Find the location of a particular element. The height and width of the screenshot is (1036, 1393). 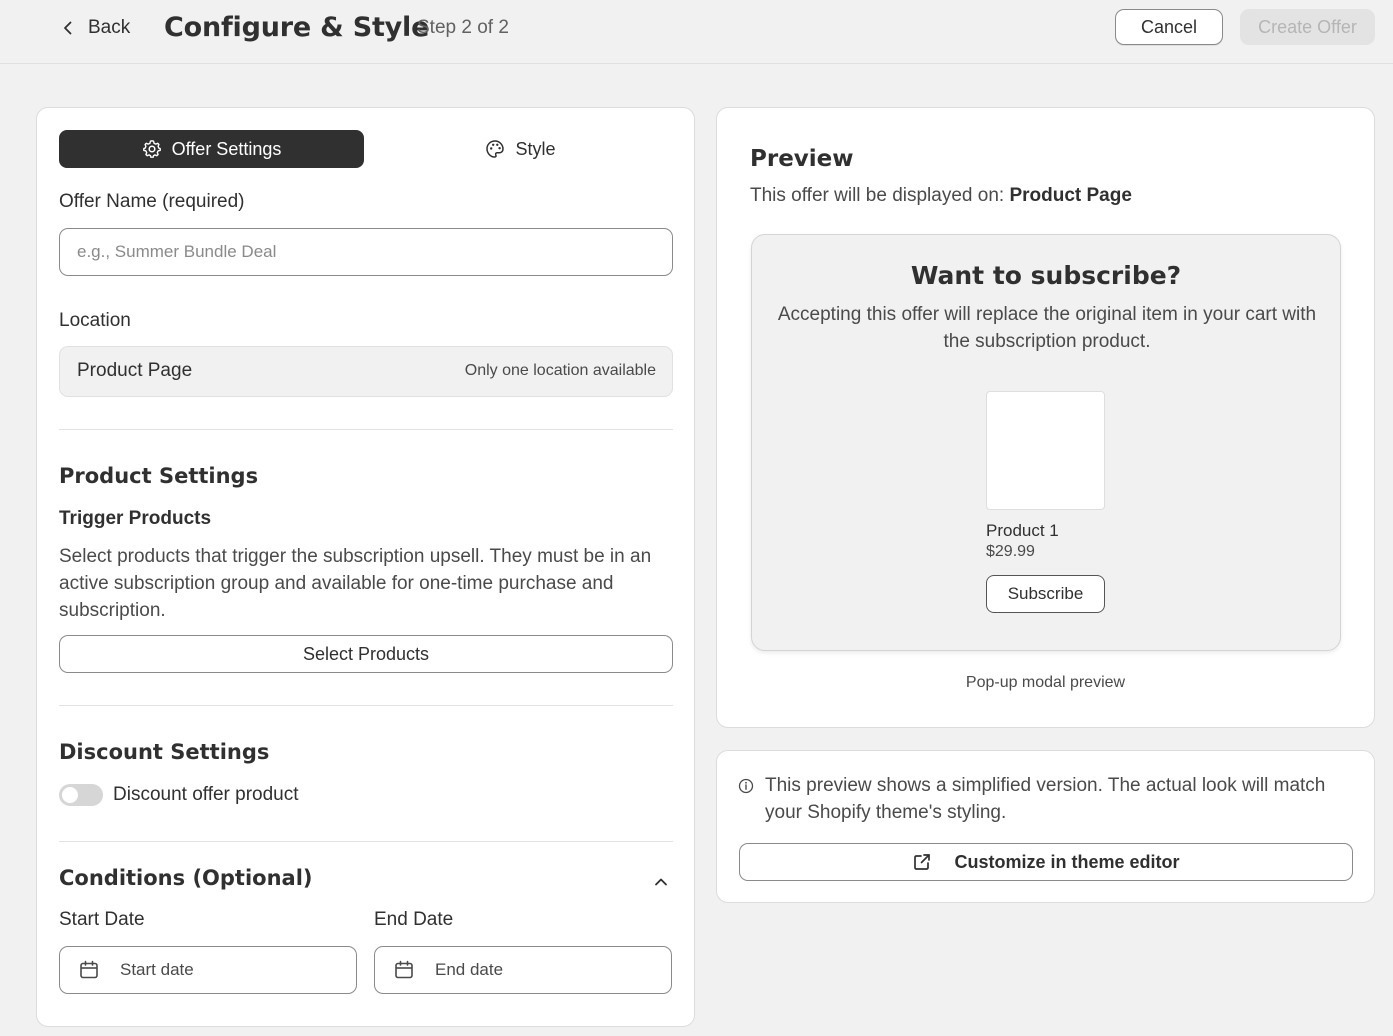

tab-style-label: Style is located at coordinates (535, 148).